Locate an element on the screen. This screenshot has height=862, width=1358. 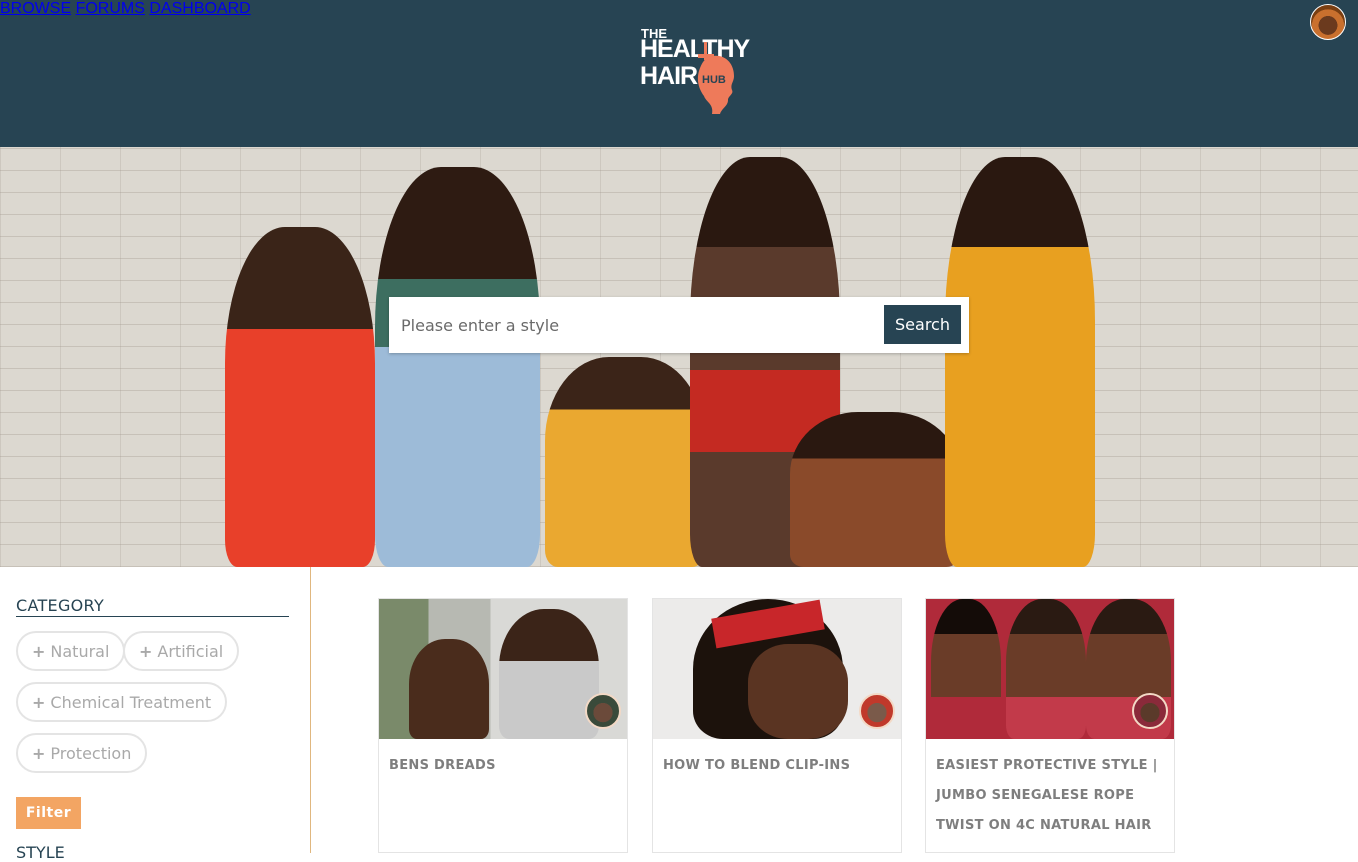
chip-label: Chemical Treatment is located at coordinates (131, 702).